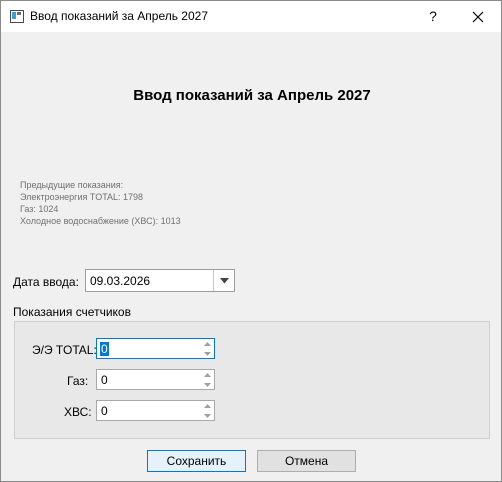 This screenshot has height=482, width=502. I want to click on electricity-spin-buttons, so click(207, 348).